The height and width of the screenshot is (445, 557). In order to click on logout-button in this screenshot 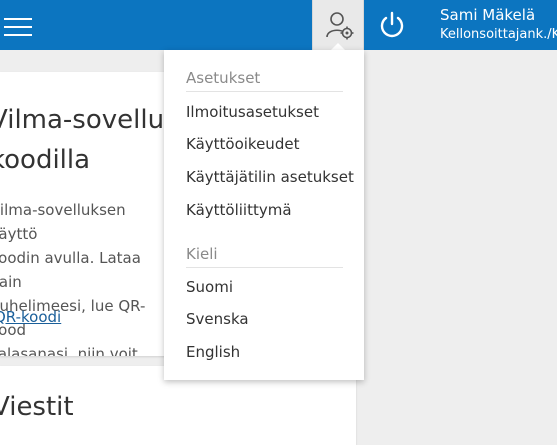, I will do `click(393, 25)`.